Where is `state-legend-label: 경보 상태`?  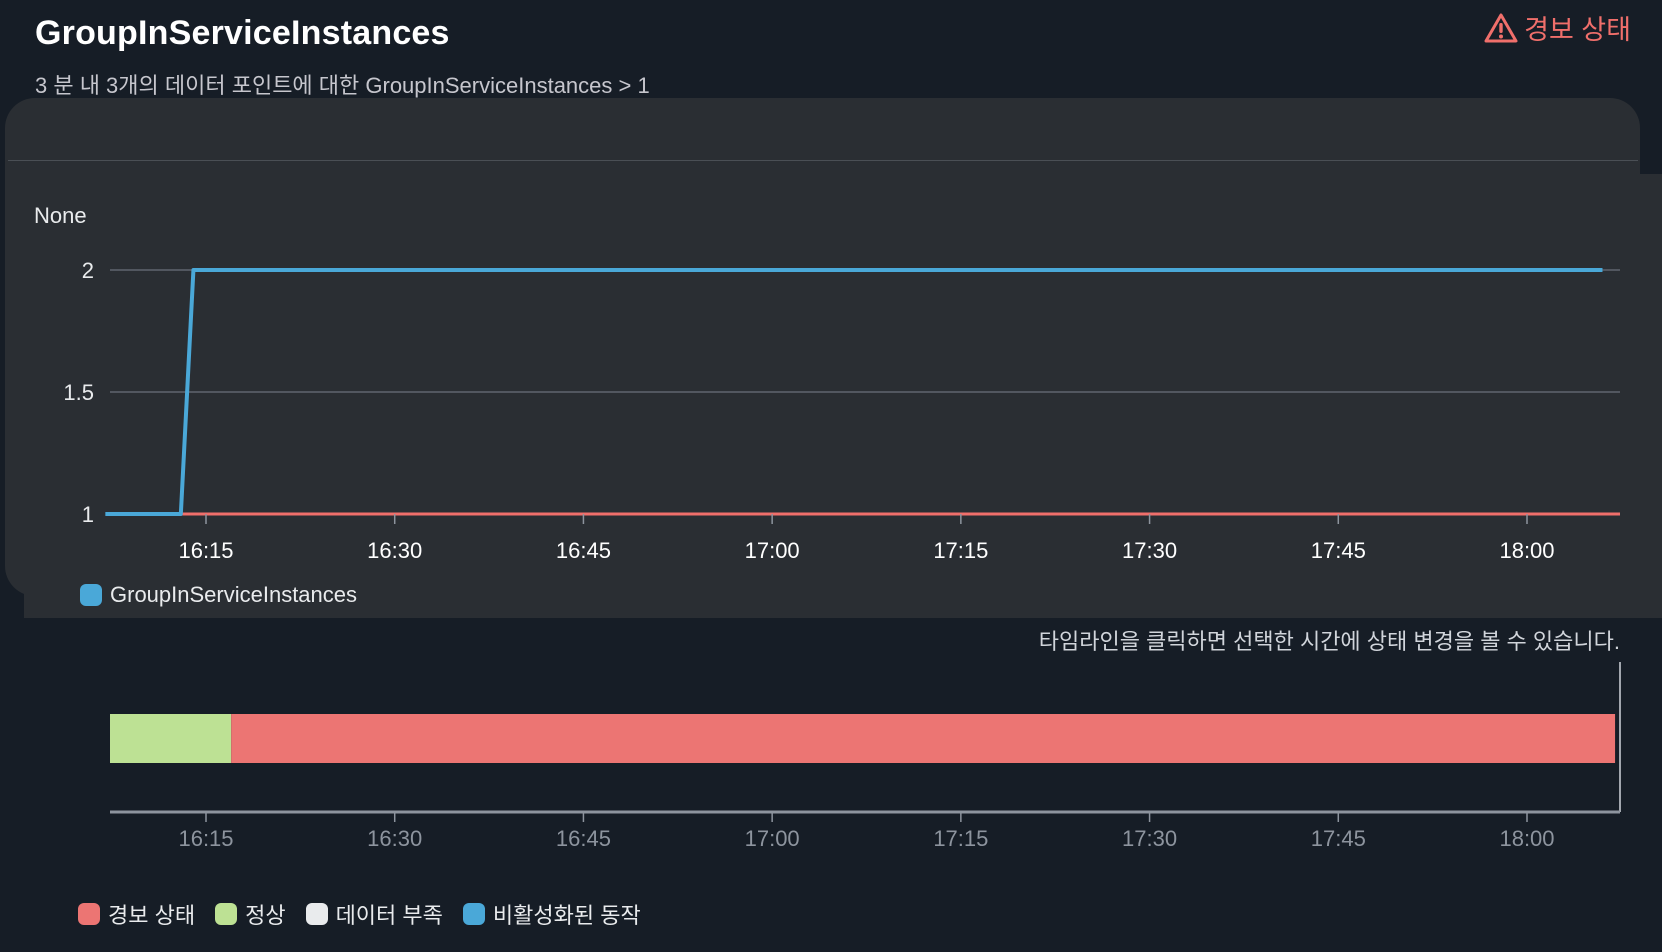
state-legend-label: 경보 상태 is located at coordinates (152, 915).